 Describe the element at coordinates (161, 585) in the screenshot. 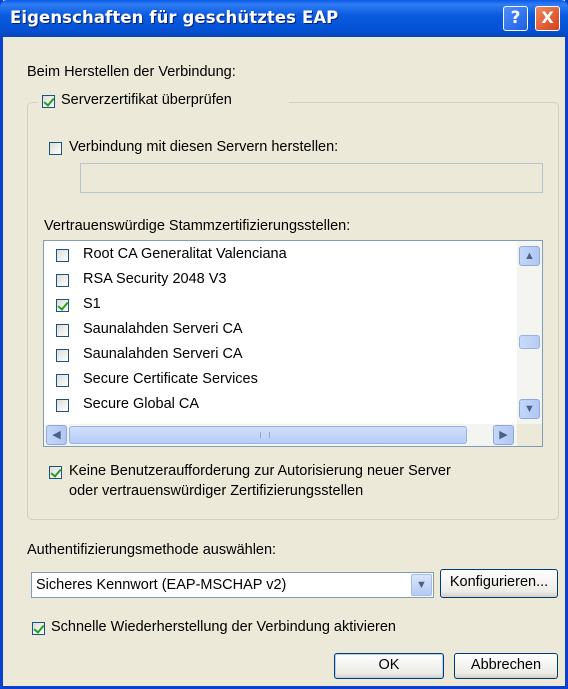

I see `auth-method-value: Sicheres Kennwort (EAP-MSCHAP v2)` at that location.